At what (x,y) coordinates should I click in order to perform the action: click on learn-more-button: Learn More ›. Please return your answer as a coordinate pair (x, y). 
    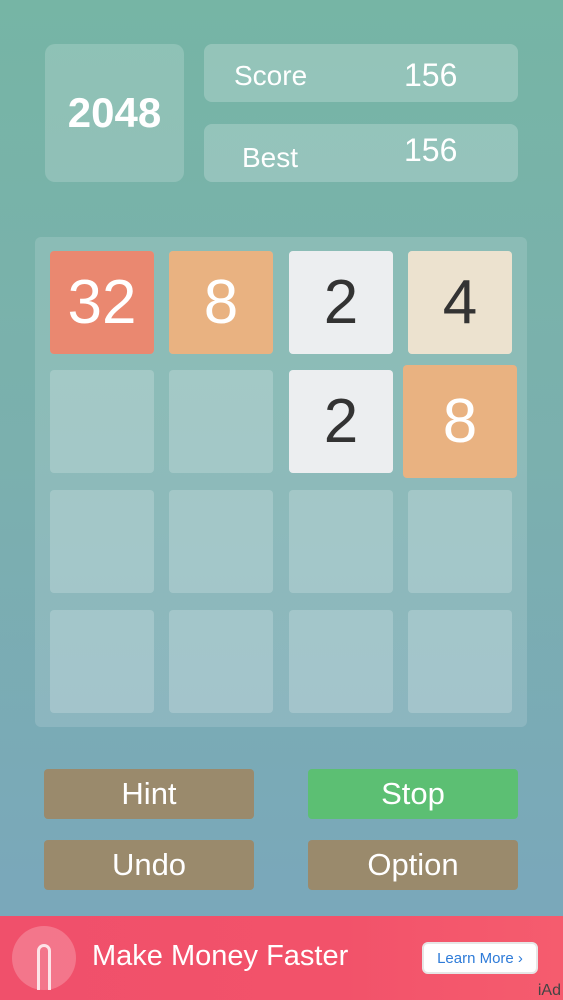
    Looking at the image, I should click on (480, 958).